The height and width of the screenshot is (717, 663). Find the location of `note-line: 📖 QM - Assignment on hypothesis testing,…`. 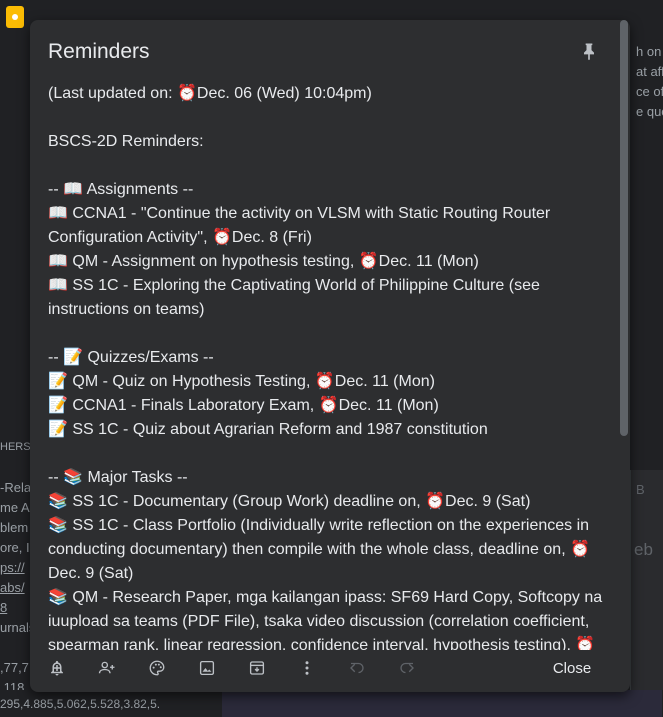

note-line: 📖 QM - Assignment on hypothesis testing,… is located at coordinates (263, 261).